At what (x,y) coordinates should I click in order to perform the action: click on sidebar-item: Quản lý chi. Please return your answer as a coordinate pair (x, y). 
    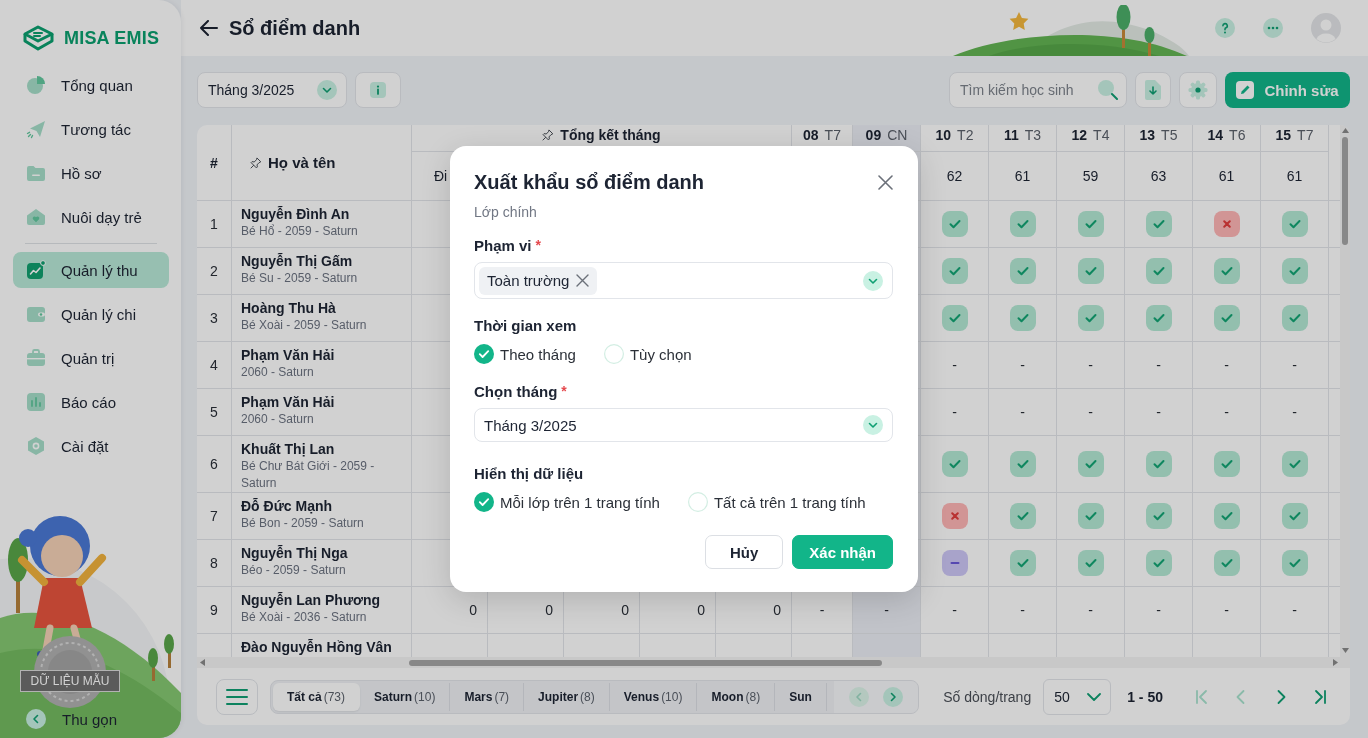
    Looking at the image, I should click on (91, 314).